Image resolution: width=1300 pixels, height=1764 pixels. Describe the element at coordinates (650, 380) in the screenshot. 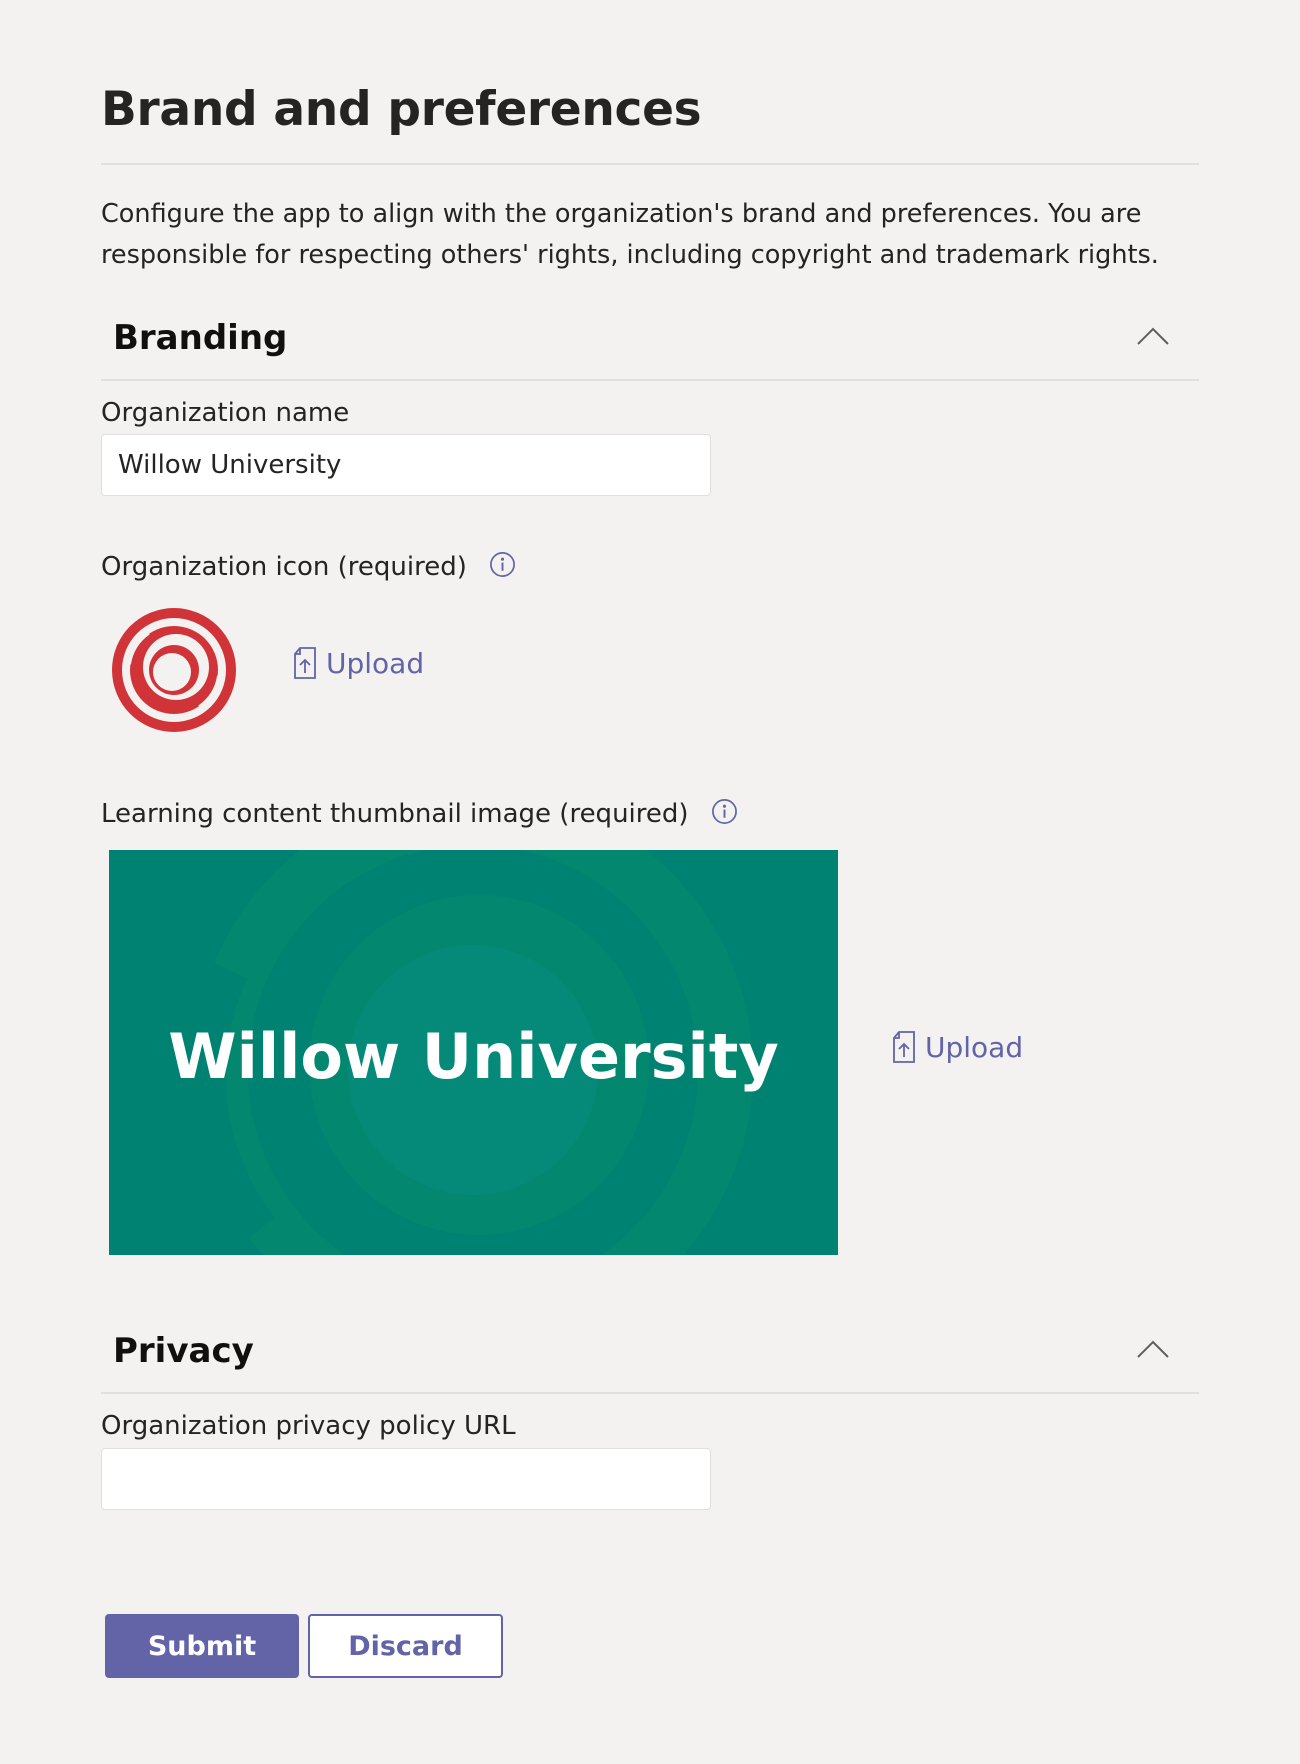

I see `branding-divider` at that location.